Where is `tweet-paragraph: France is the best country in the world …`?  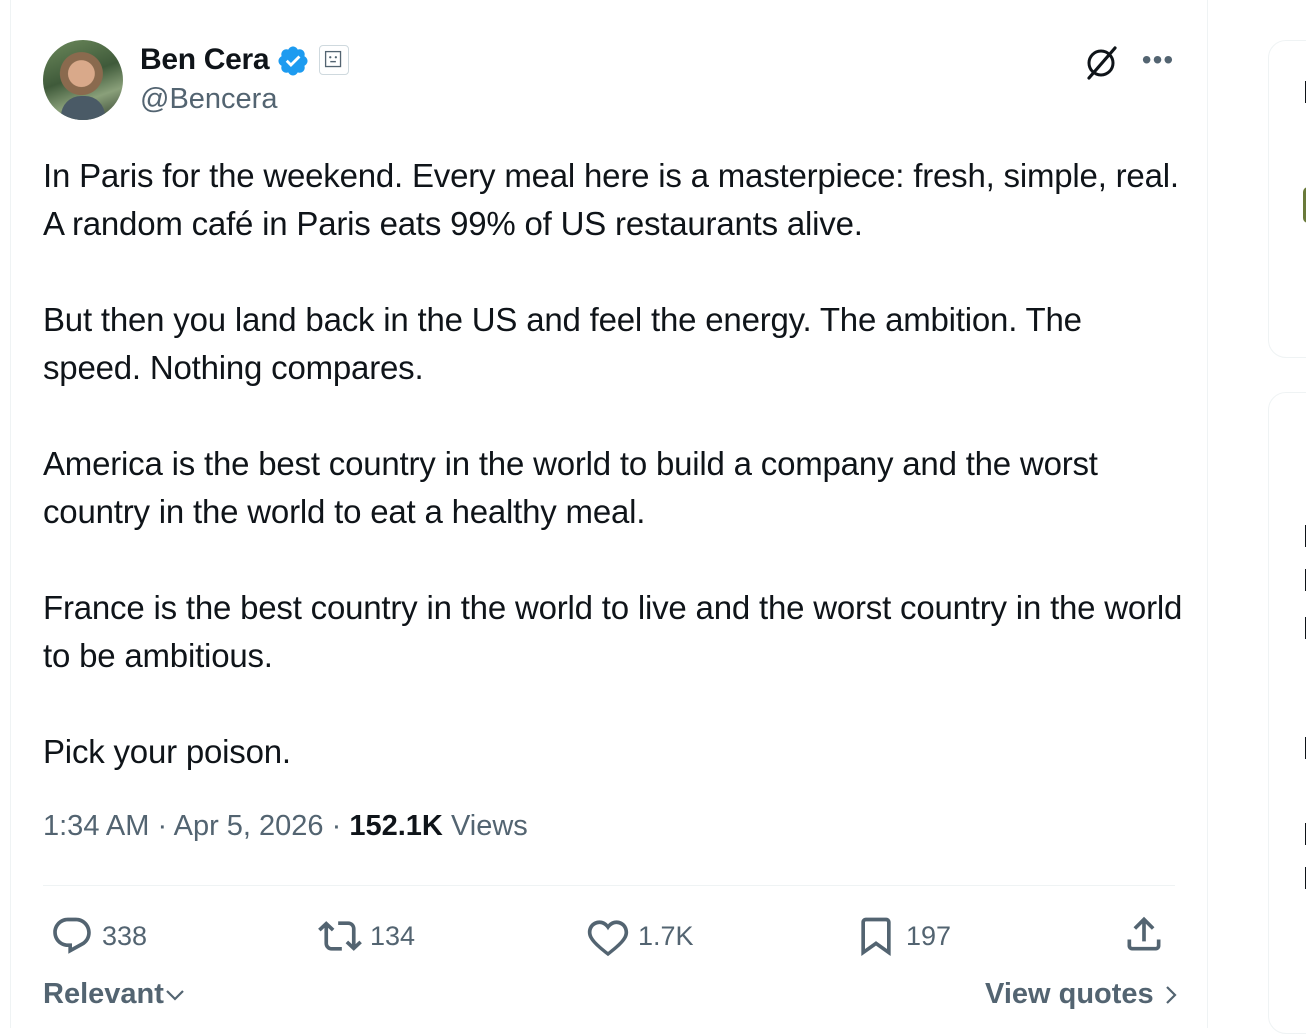 tweet-paragraph: France is the best country in the world … is located at coordinates (613, 631).